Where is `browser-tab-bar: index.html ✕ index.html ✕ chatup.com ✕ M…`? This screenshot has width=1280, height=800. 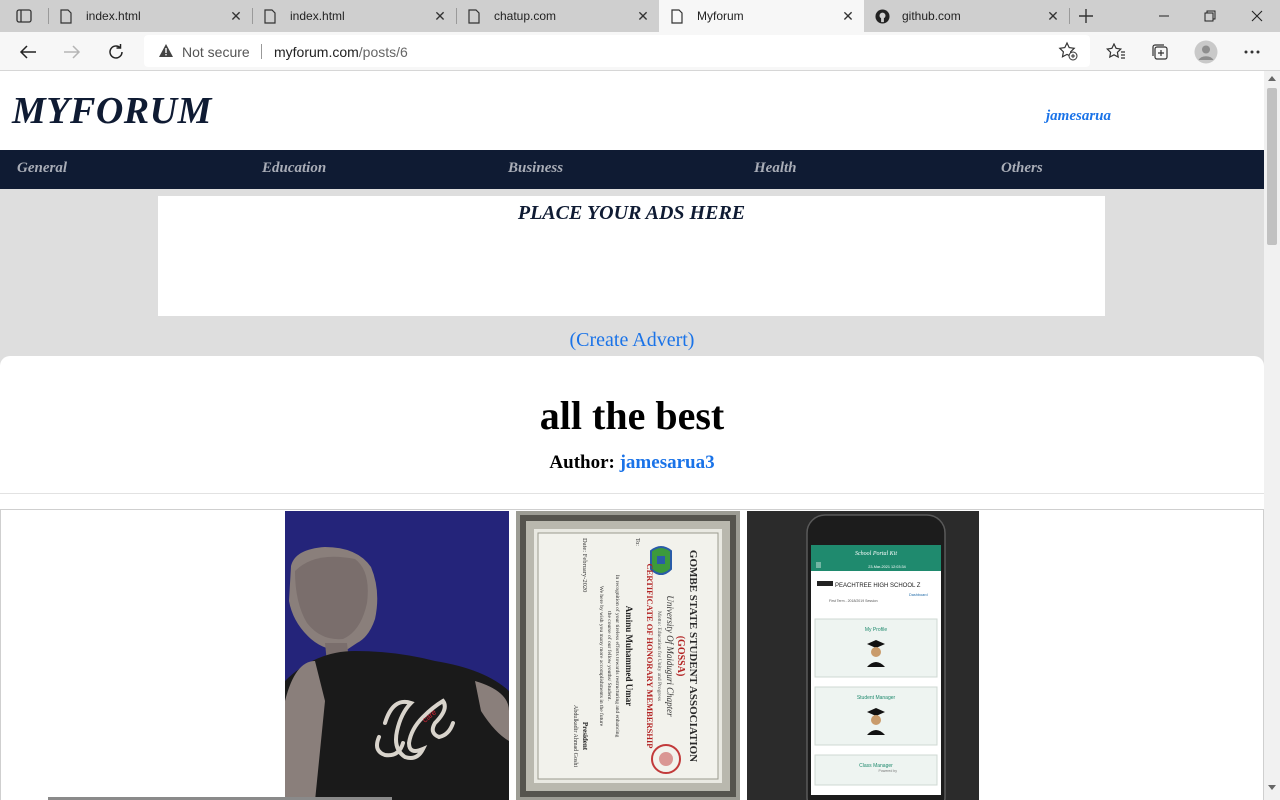 browser-tab-bar: index.html ✕ index.html ✕ chatup.com ✕ M… is located at coordinates (640, 16).